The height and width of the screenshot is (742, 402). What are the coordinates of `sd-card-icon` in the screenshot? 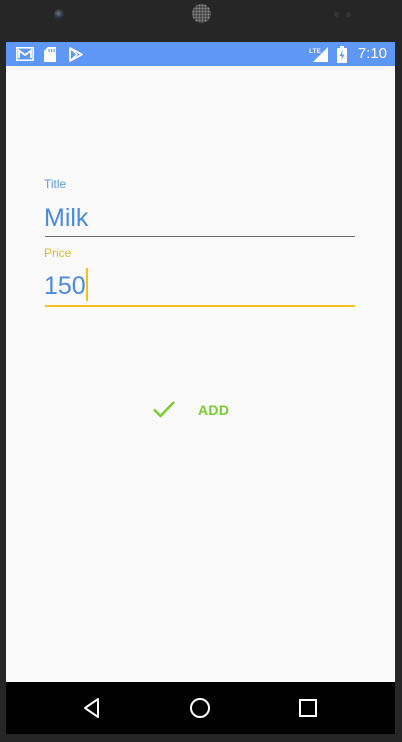 It's located at (50, 54).